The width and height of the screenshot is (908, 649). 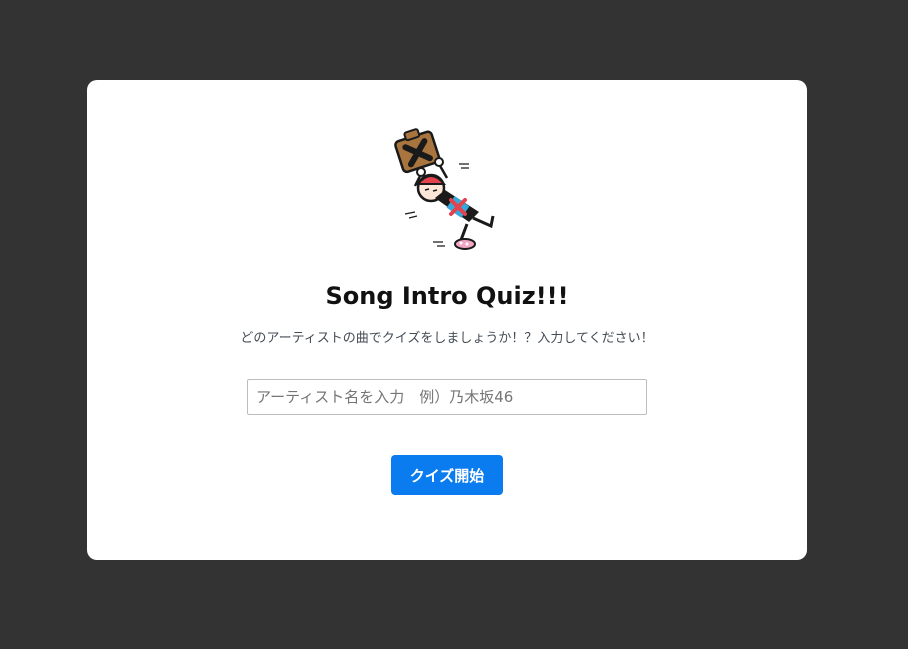 I want to click on page-title: Song Intro Quiz!!!, so click(x=447, y=296).